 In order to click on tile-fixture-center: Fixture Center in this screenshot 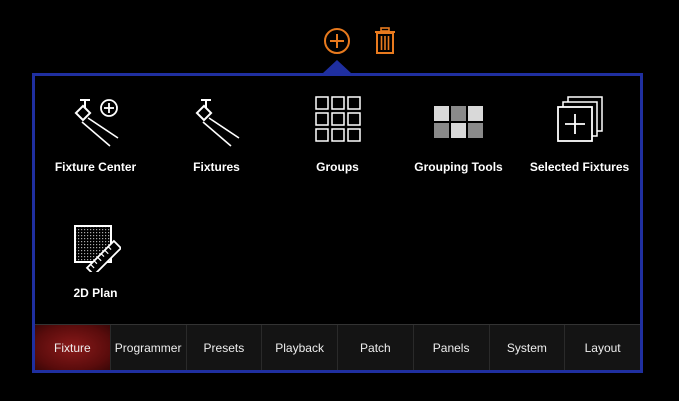, I will do `click(95, 131)`.